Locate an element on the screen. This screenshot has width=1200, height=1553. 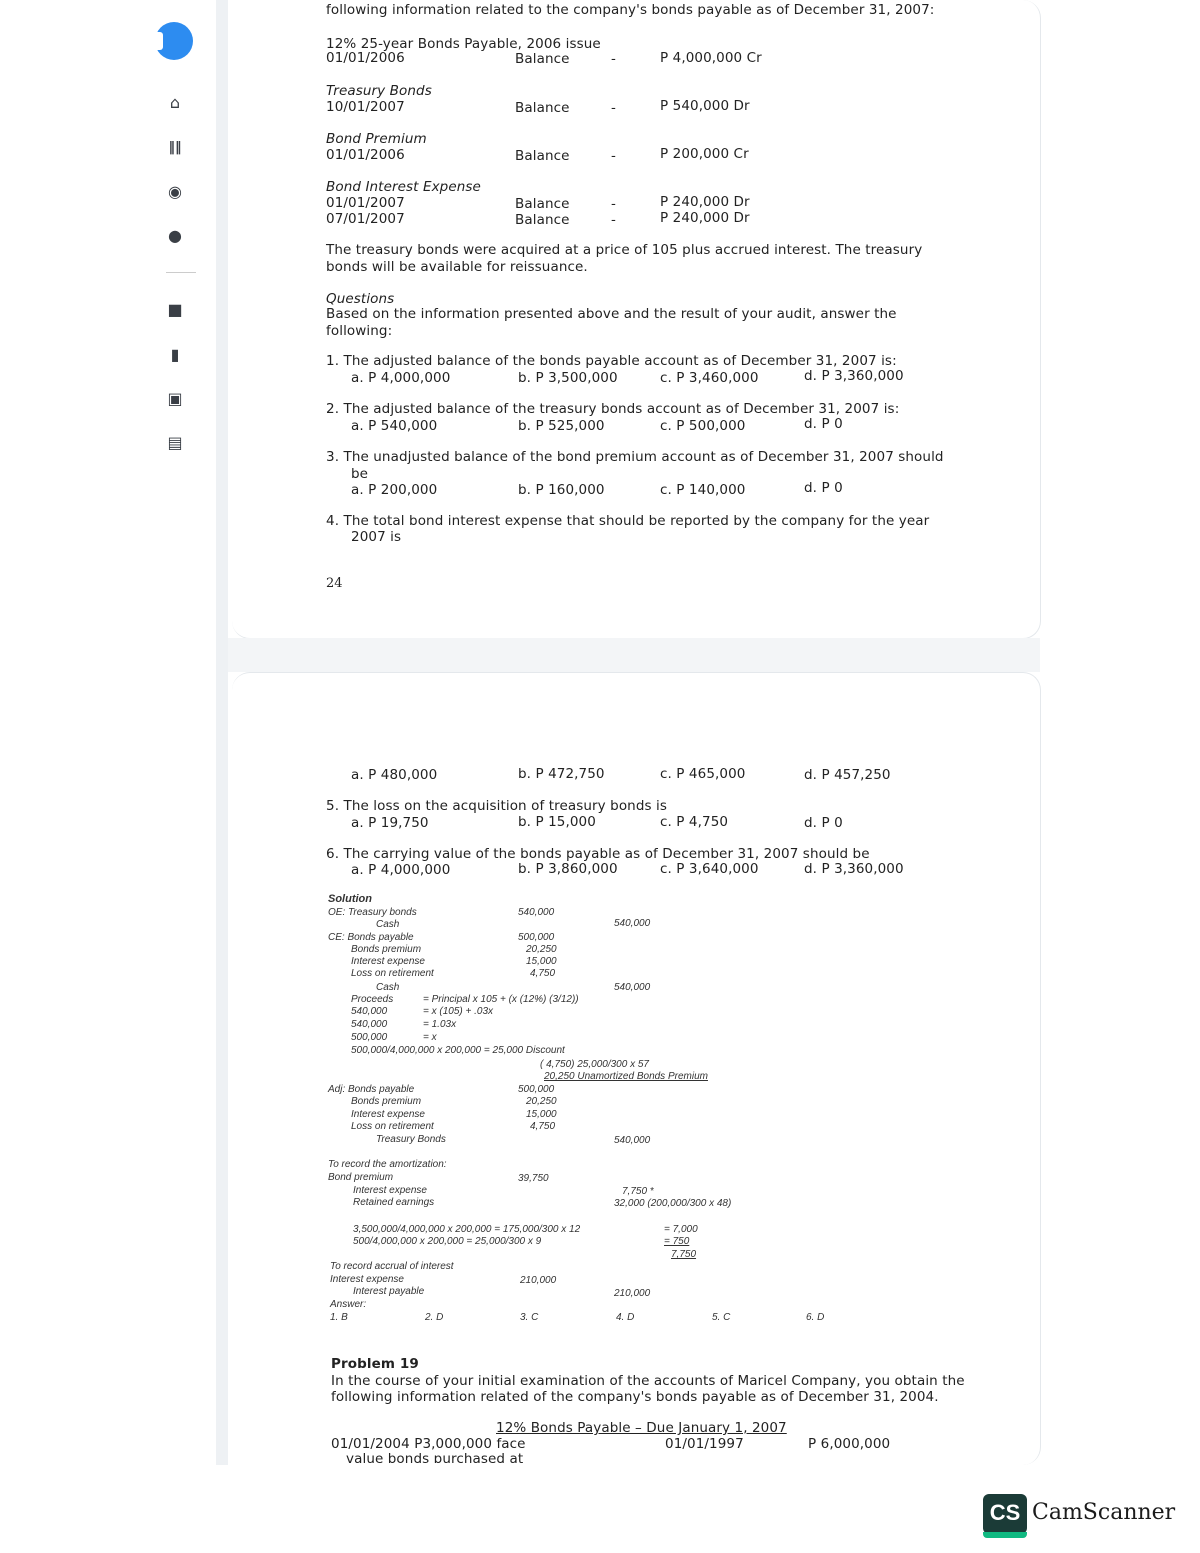
ce-loss: Loss on retirement is located at coordinates (392, 973).